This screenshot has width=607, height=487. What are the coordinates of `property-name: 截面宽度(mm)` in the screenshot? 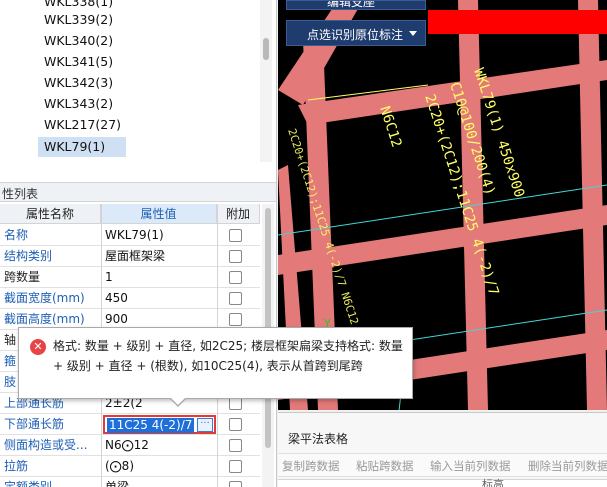 It's located at (44, 298).